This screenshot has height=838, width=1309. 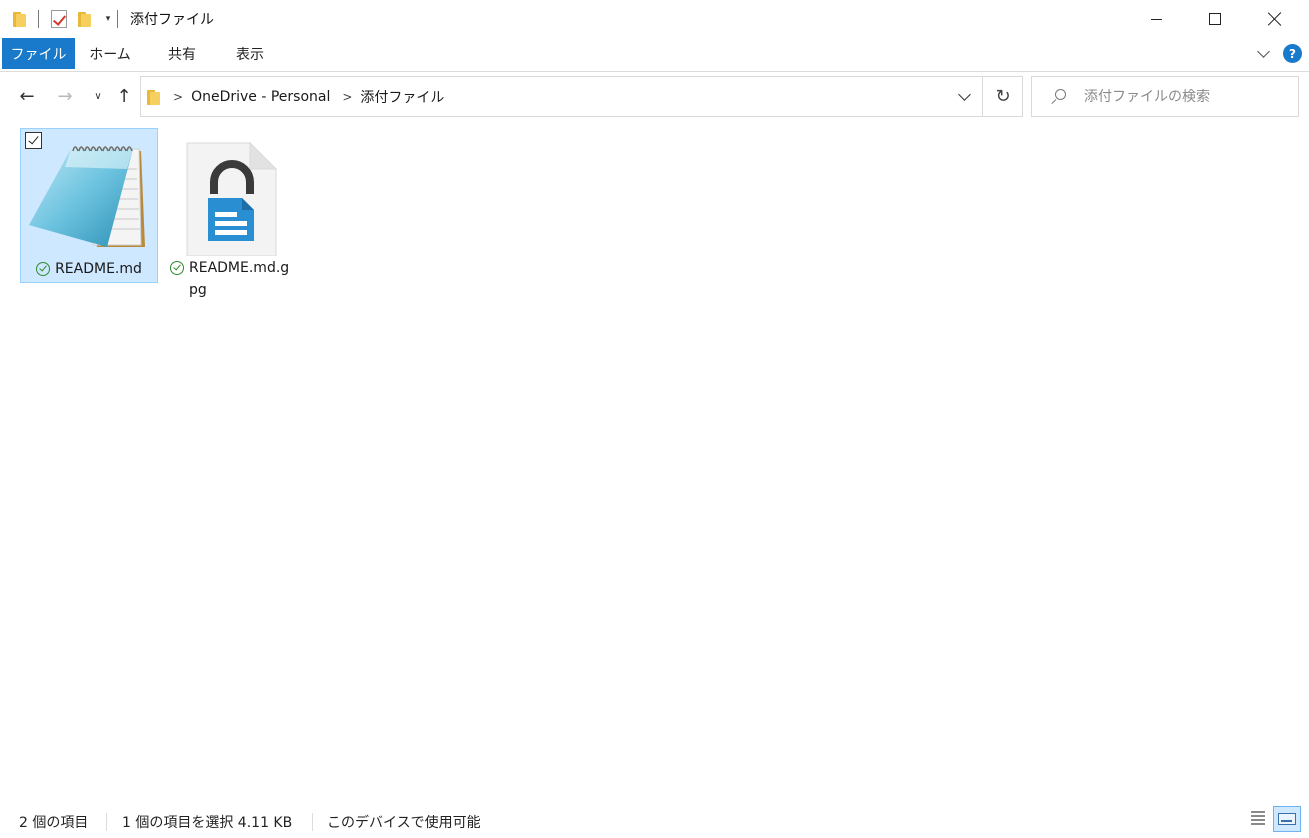 What do you see at coordinates (54, 822) in the screenshot?
I see `status-item-count: 2 個の項目` at bounding box center [54, 822].